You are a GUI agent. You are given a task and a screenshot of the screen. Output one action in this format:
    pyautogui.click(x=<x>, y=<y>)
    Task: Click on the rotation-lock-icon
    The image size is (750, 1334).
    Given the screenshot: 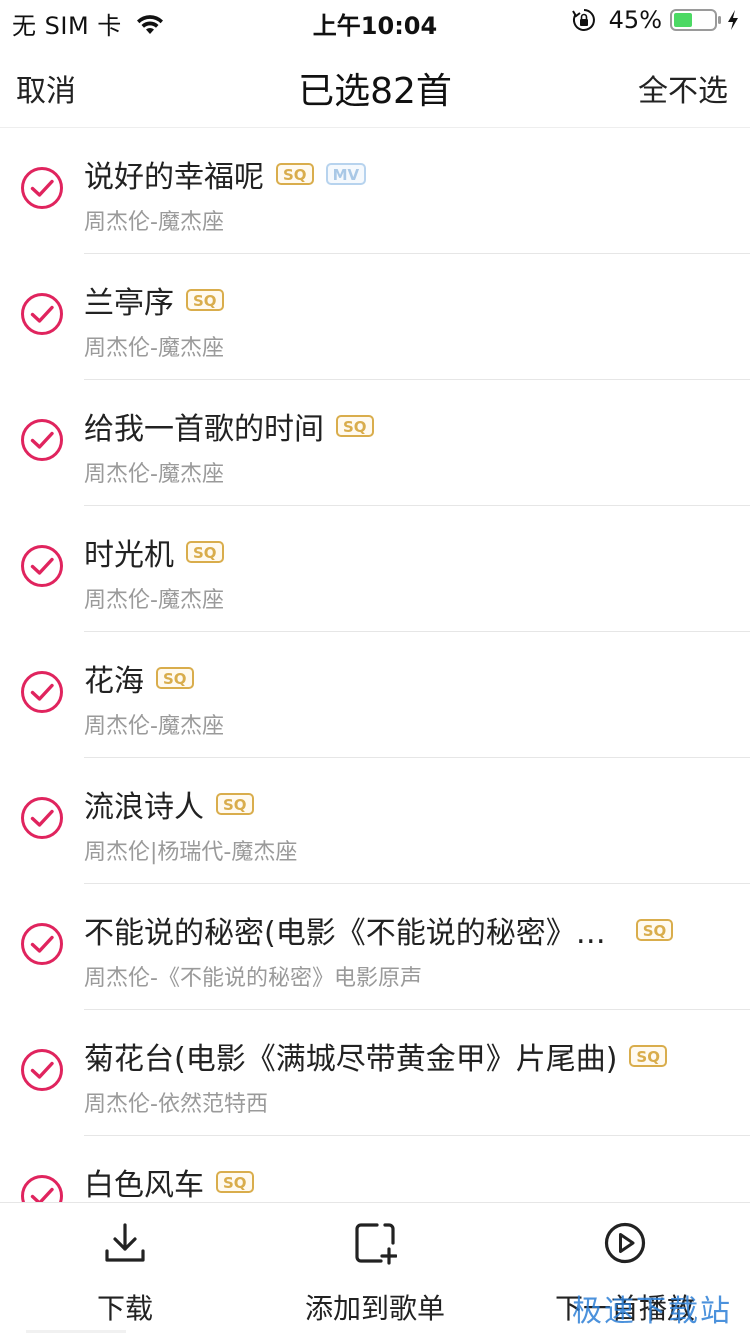 What is the action you would take?
    pyautogui.click(x=583, y=20)
    